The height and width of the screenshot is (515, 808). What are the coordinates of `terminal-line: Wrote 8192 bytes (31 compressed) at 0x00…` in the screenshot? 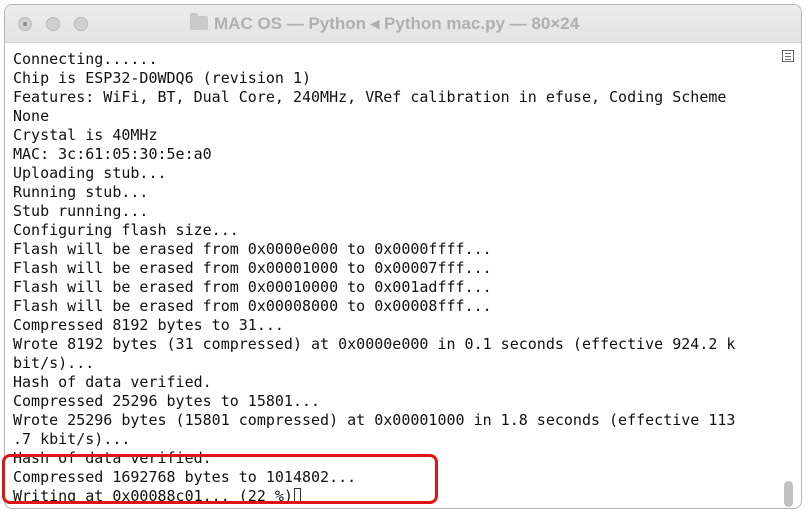 It's located at (374, 344).